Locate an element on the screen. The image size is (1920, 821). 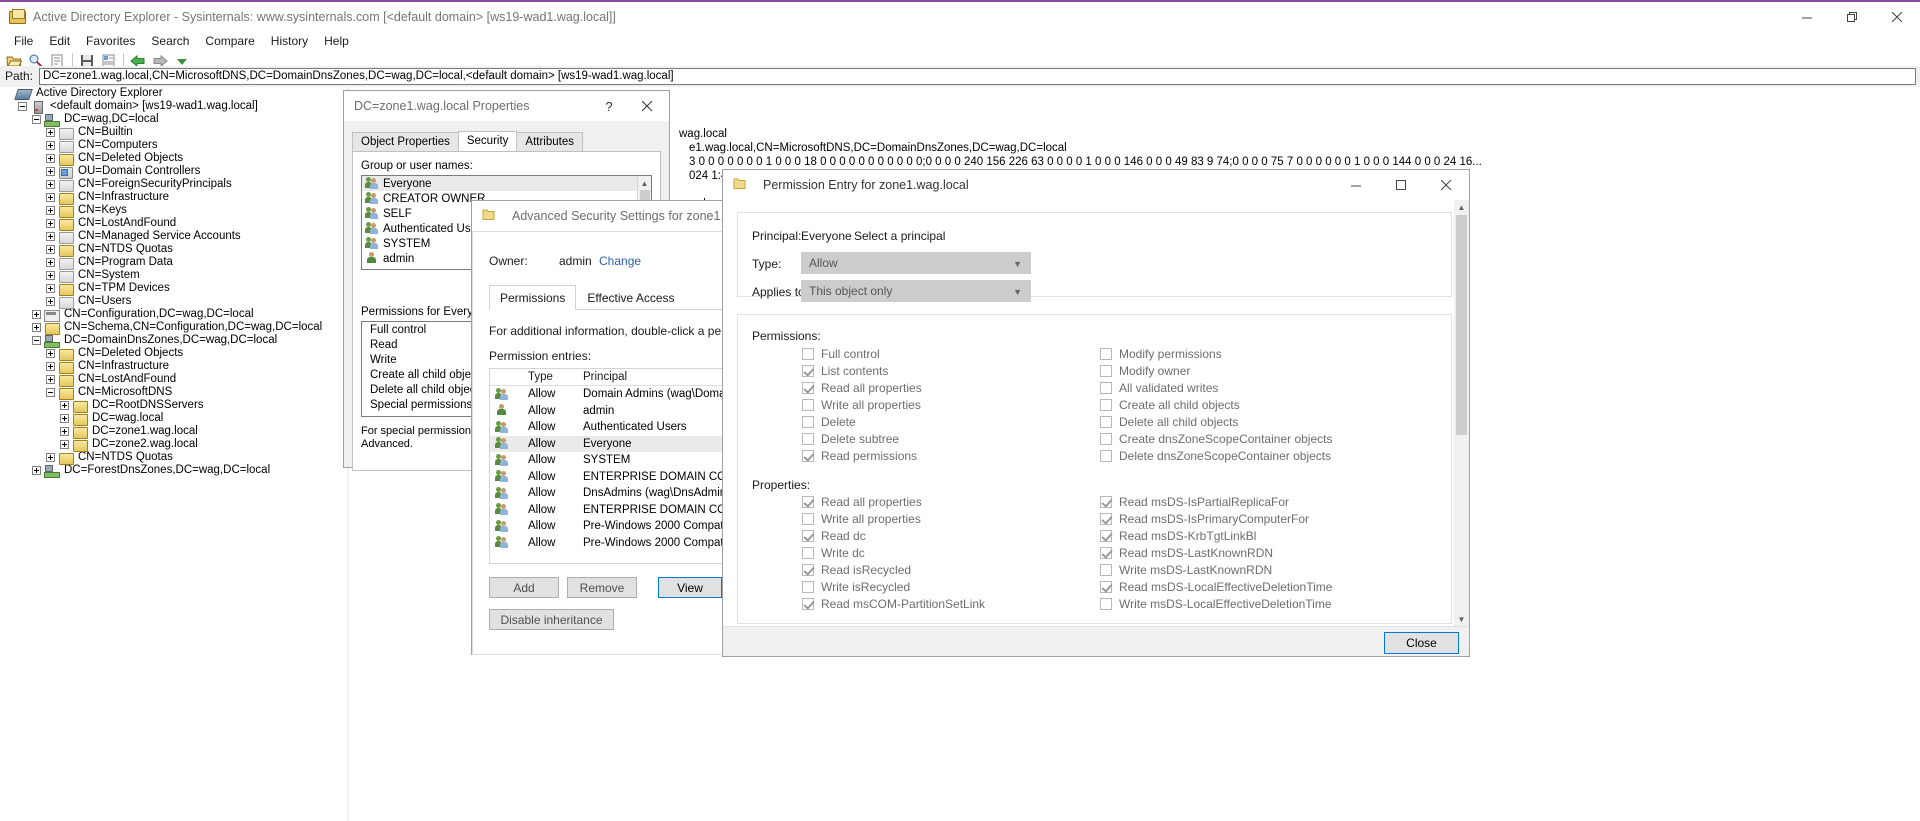
tab-object-properties: Object Properties is located at coordinates (405, 141).